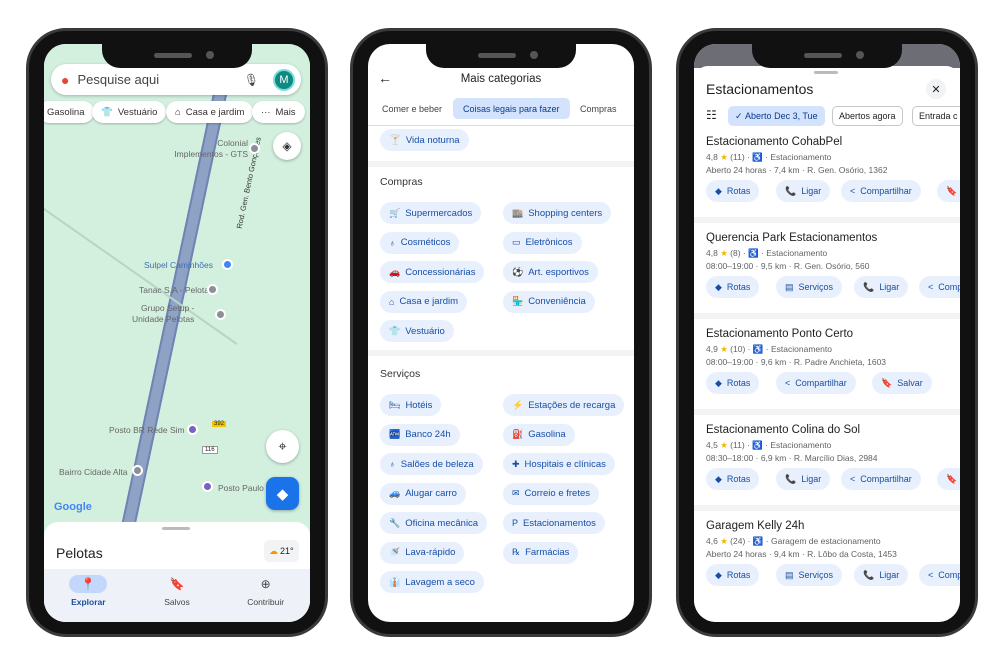 The image size is (1000, 666). Describe the element at coordinates (177, 584) in the screenshot. I see `bookmark-icon: 🔖` at that location.